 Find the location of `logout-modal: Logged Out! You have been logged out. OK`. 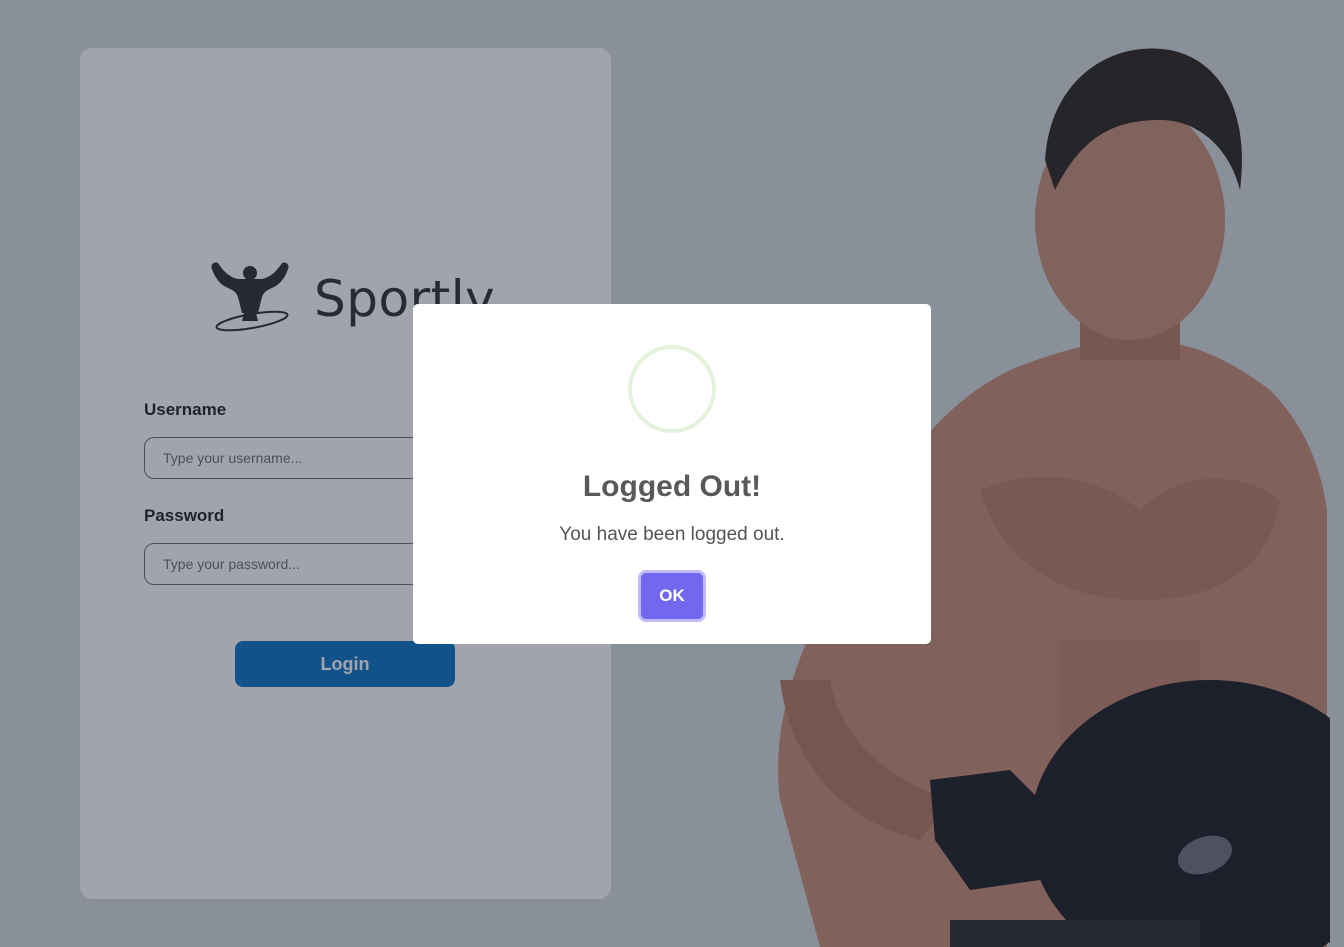

logout-modal: Logged Out! You have been logged out. OK is located at coordinates (672, 474).